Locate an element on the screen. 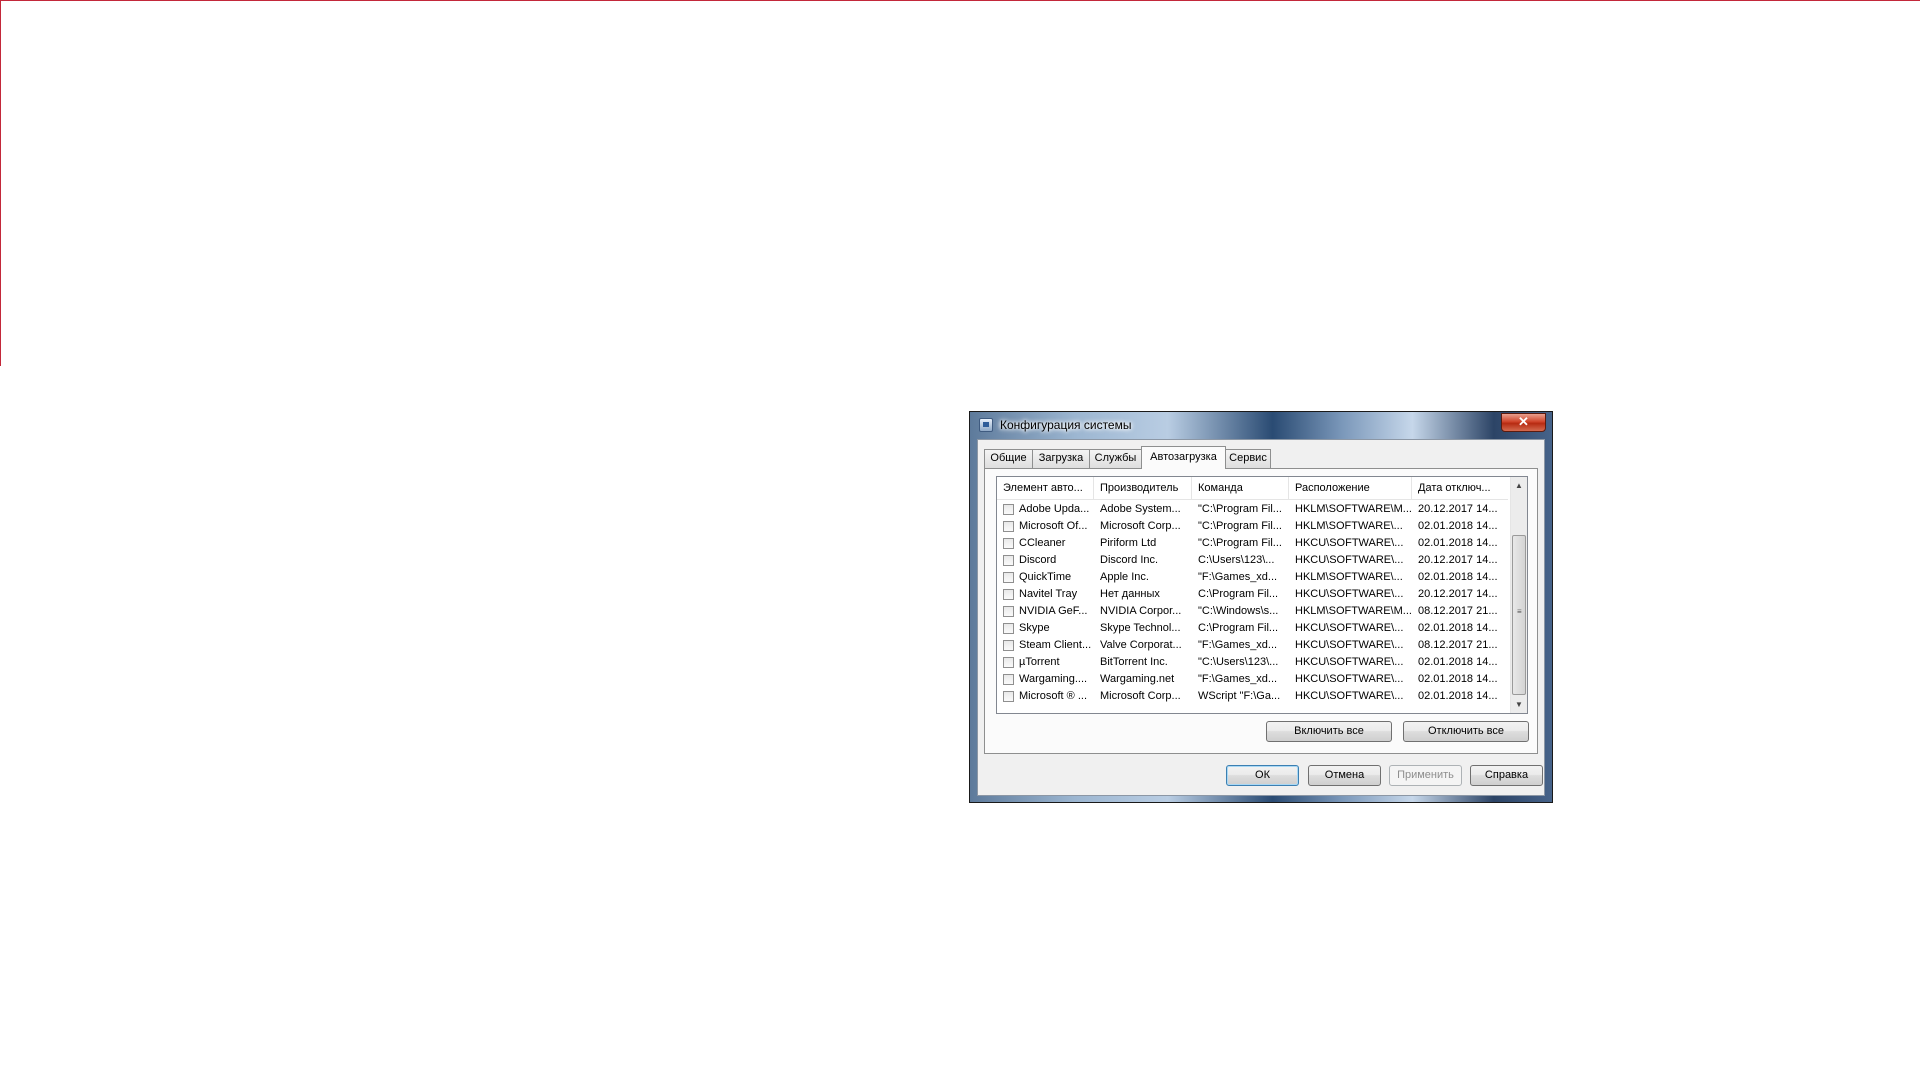 This screenshot has height=1080, width=1920. cell-manufacturer: Apple Inc. is located at coordinates (1124, 577).